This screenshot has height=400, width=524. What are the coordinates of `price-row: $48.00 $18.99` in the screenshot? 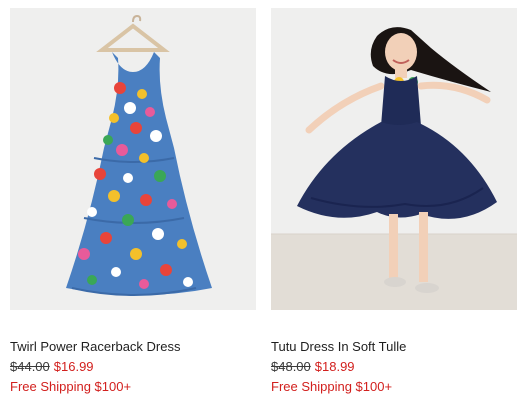 It's located at (394, 367).